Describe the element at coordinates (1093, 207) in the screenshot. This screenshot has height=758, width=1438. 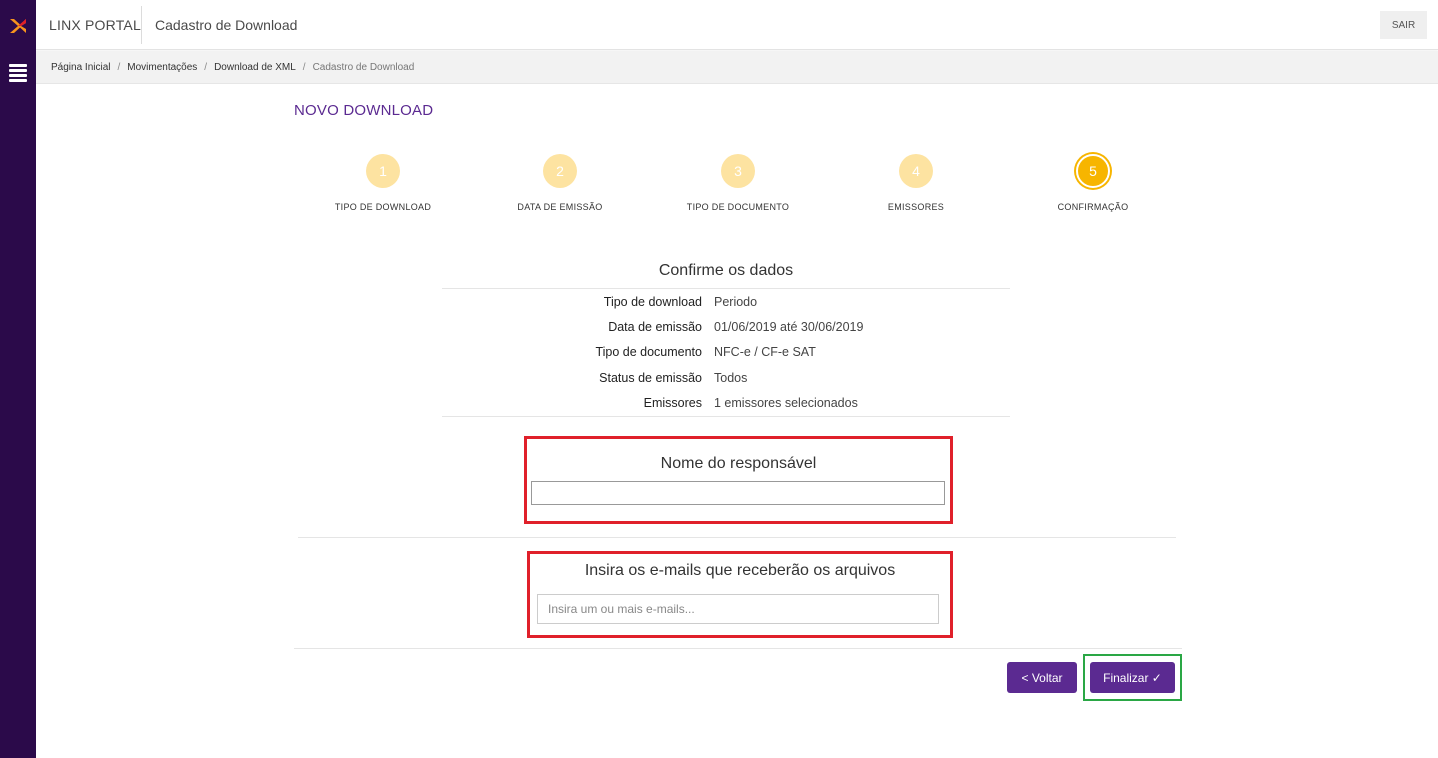
I see `step-label: CONFIRMAÇÃO` at that location.